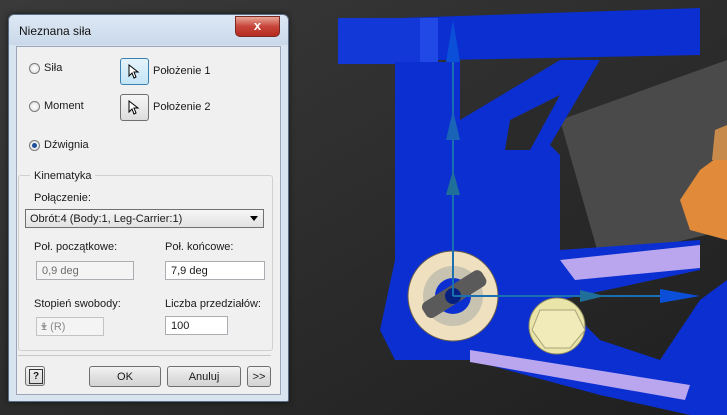  Describe the element at coordinates (213, 304) in the screenshot. I see `intervals-label: Liczba przedziałów:` at that location.